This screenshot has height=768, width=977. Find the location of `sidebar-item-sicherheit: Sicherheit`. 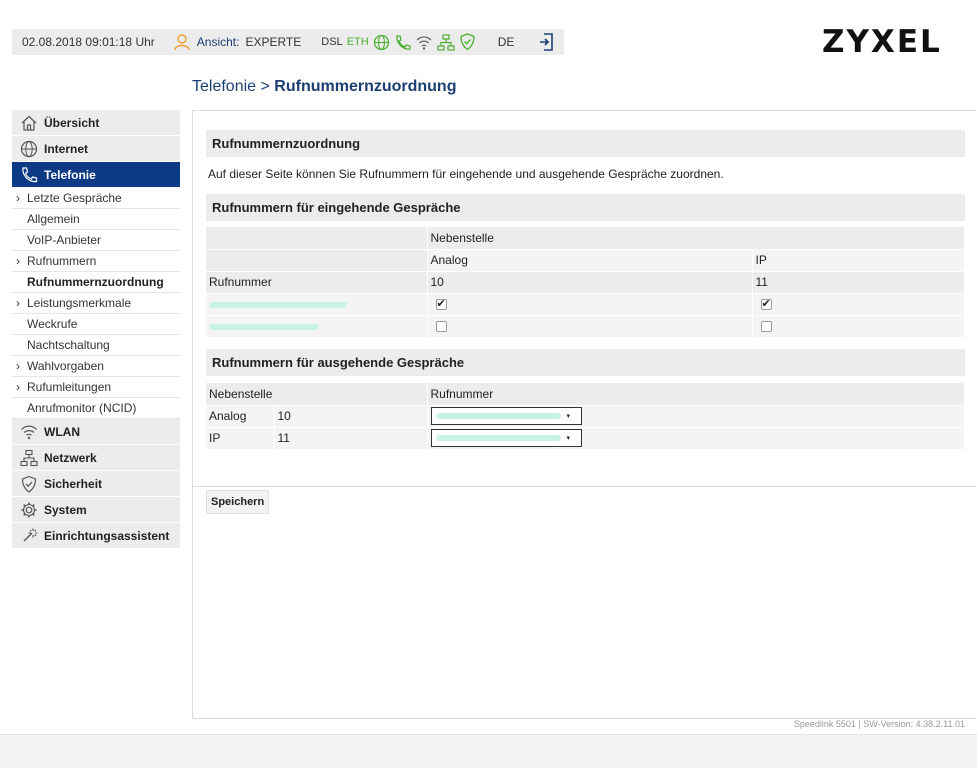

sidebar-item-sicherheit: Sicherheit is located at coordinates (96, 484).